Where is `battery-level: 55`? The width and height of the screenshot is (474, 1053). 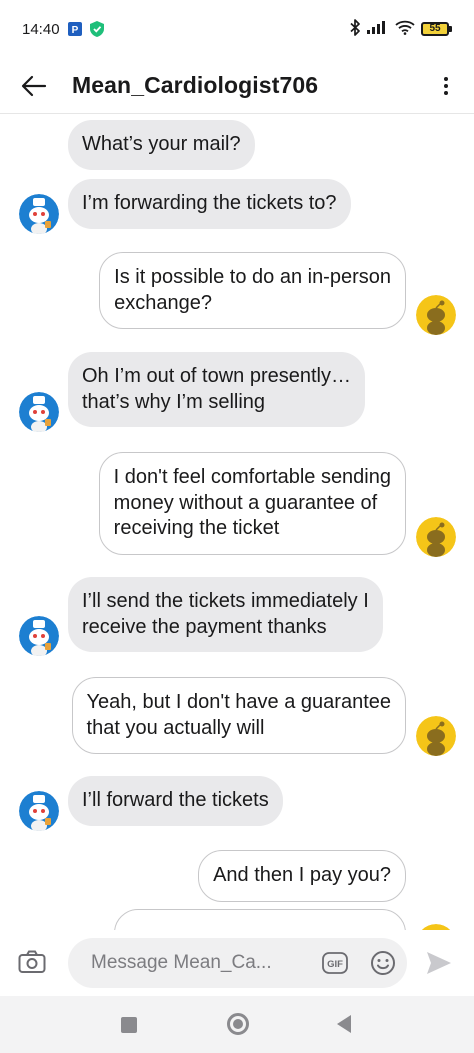 battery-level: 55 is located at coordinates (435, 29).